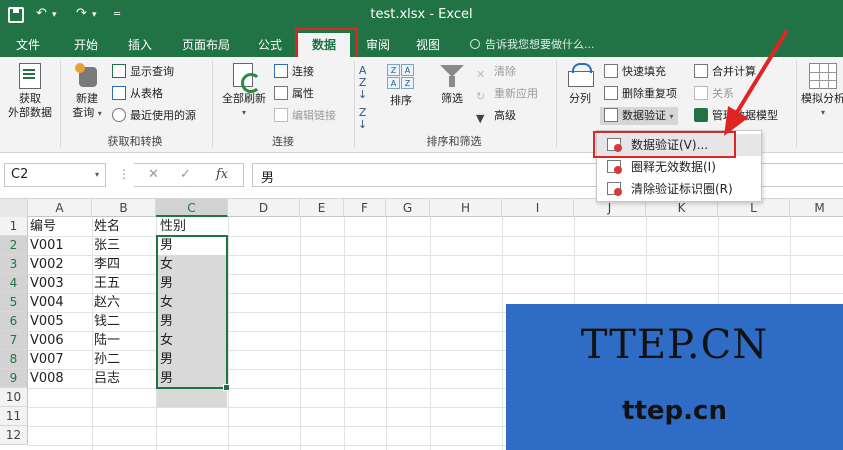 This screenshot has width=843, height=450. What do you see at coordinates (46, 321) in the screenshot?
I see `cell-a6: V005` at bounding box center [46, 321].